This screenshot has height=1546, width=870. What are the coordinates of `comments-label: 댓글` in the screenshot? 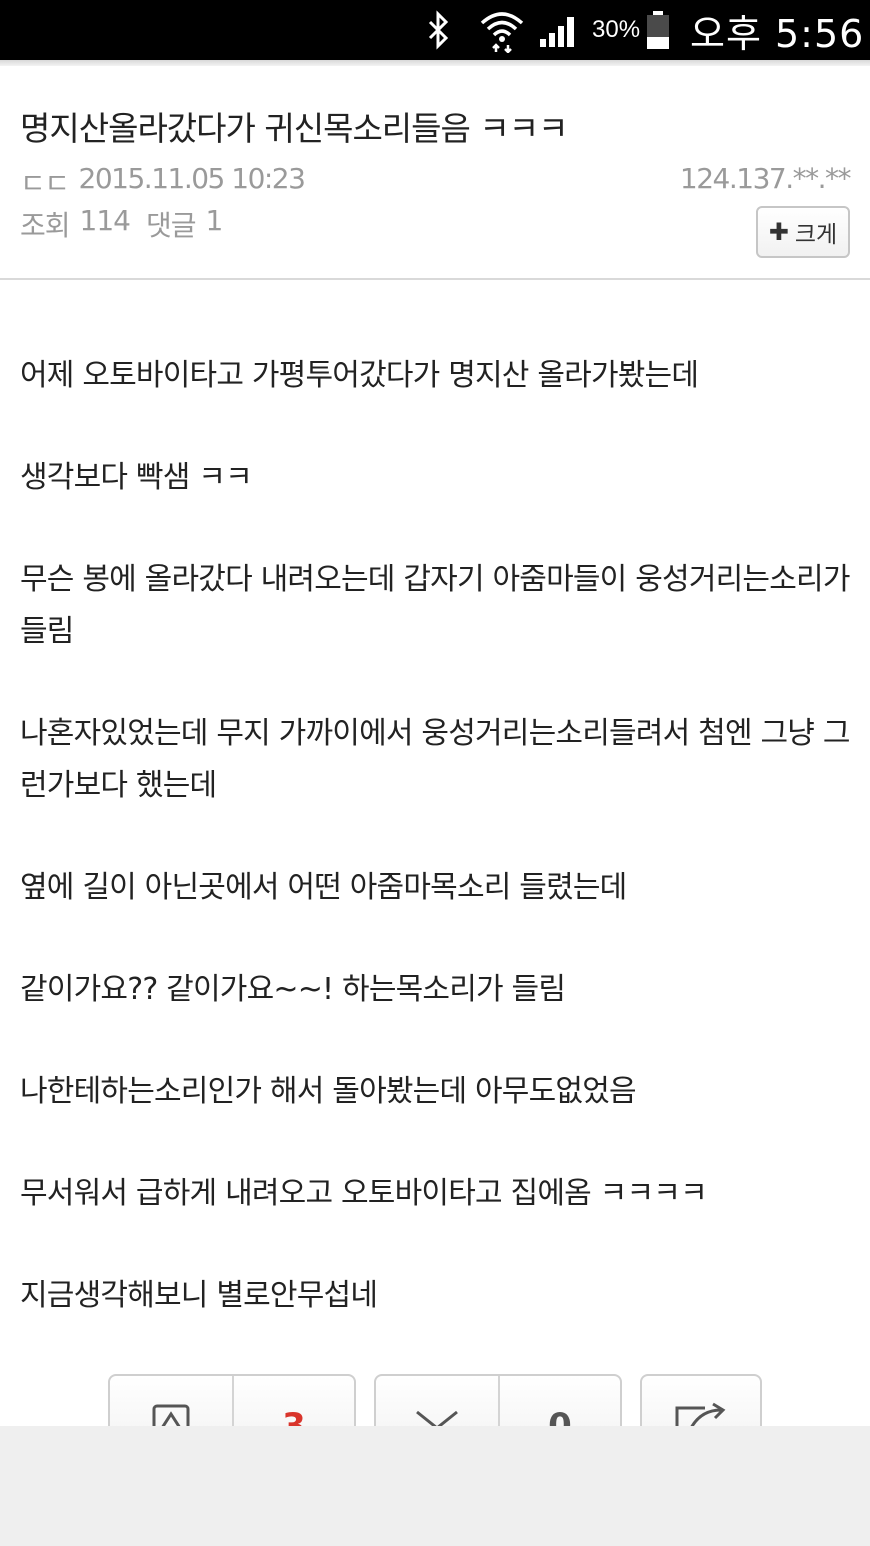 It's located at (171, 225).